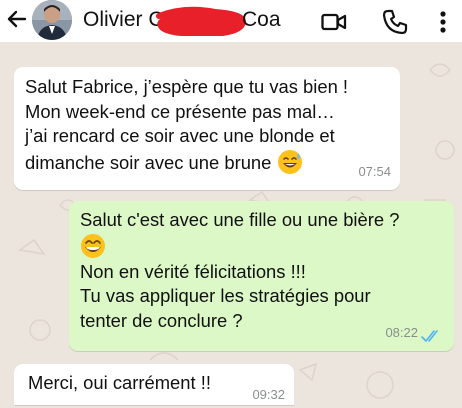  Describe the element at coordinates (374, 171) in the screenshot. I see `message-time: 07:54` at that location.